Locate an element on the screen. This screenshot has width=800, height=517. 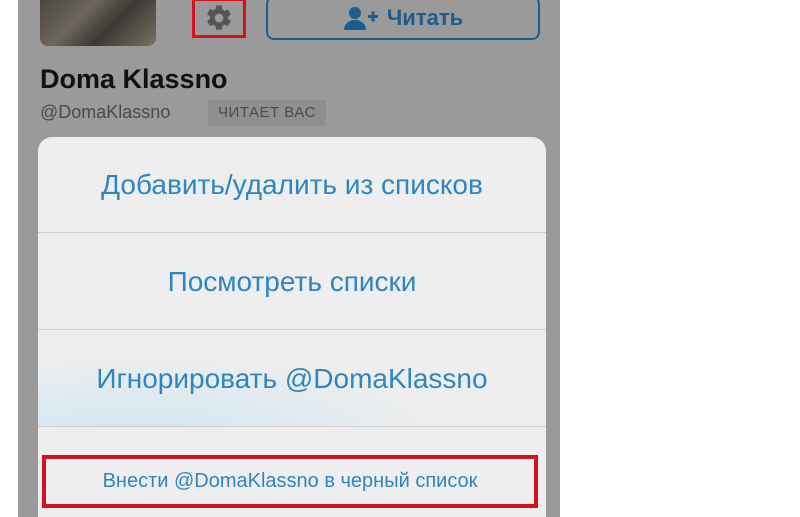
profile-handle: @DomaKlassno is located at coordinates (105, 112).